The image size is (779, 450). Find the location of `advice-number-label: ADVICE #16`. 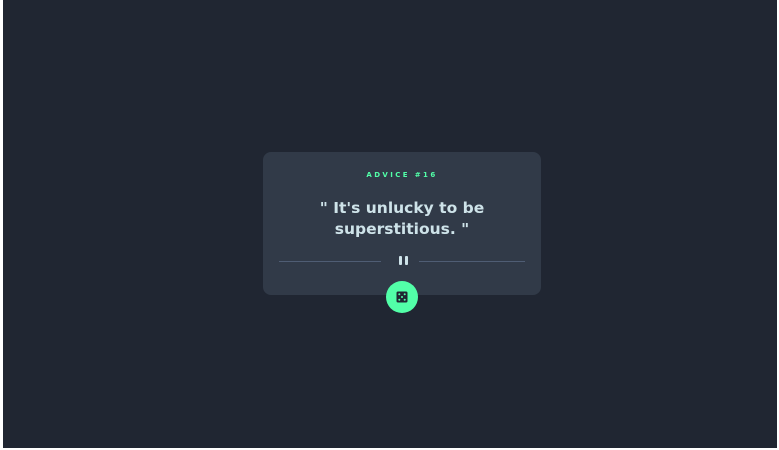

advice-number-label: ADVICE #16 is located at coordinates (402, 175).